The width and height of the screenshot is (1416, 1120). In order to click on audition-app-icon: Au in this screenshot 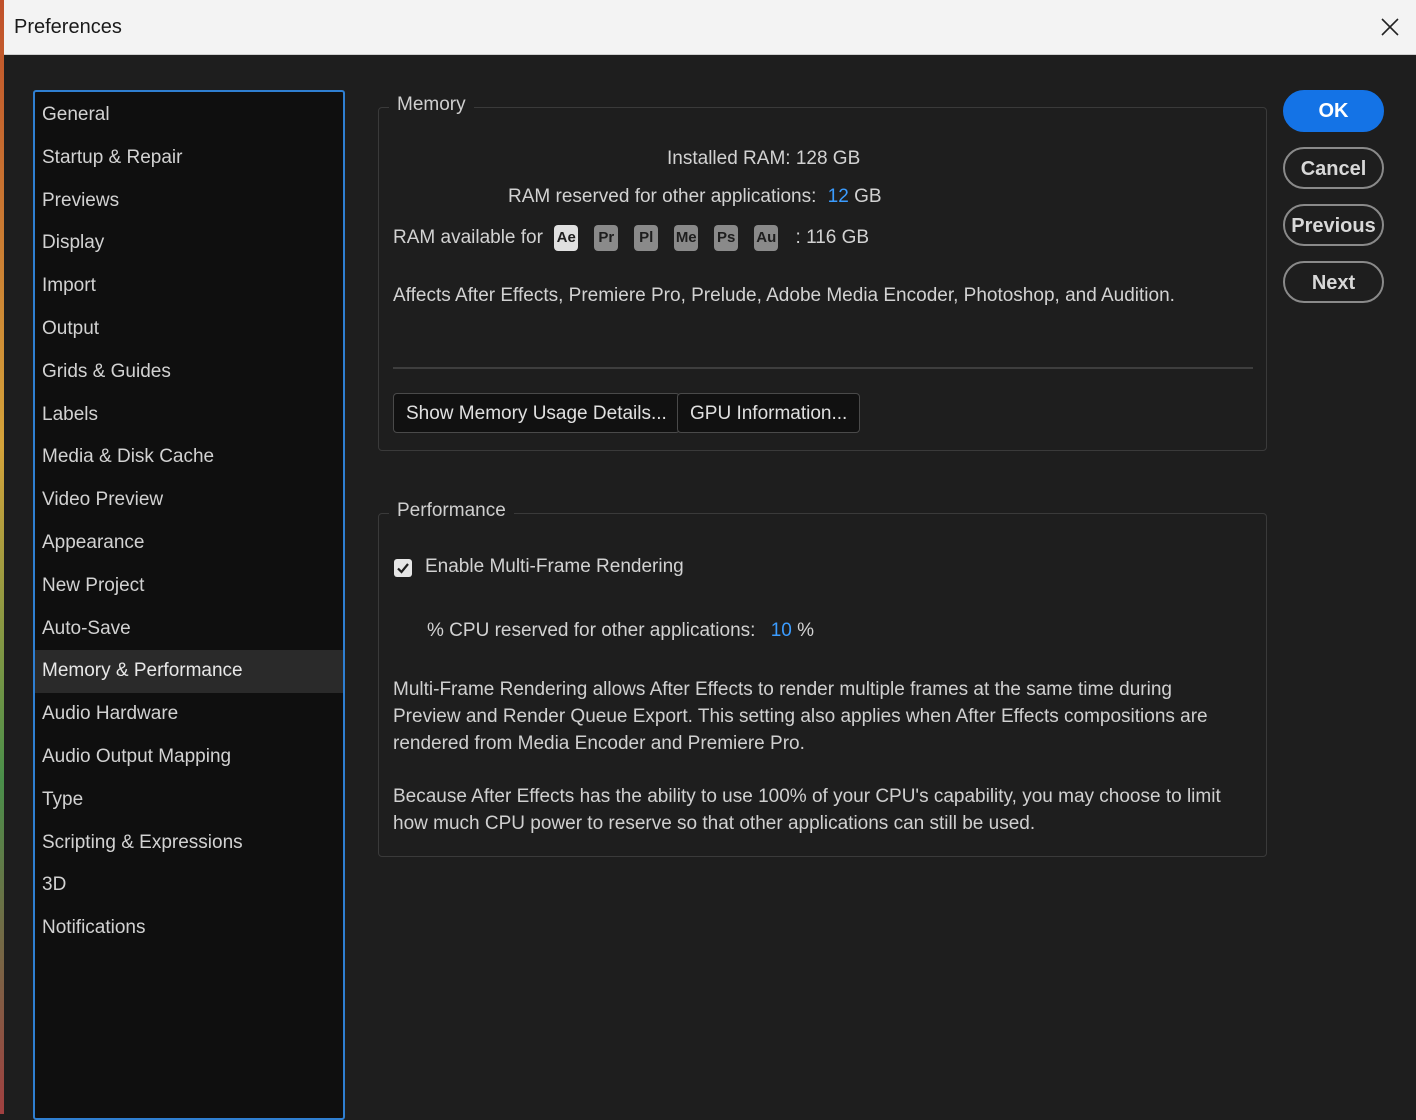, I will do `click(766, 238)`.